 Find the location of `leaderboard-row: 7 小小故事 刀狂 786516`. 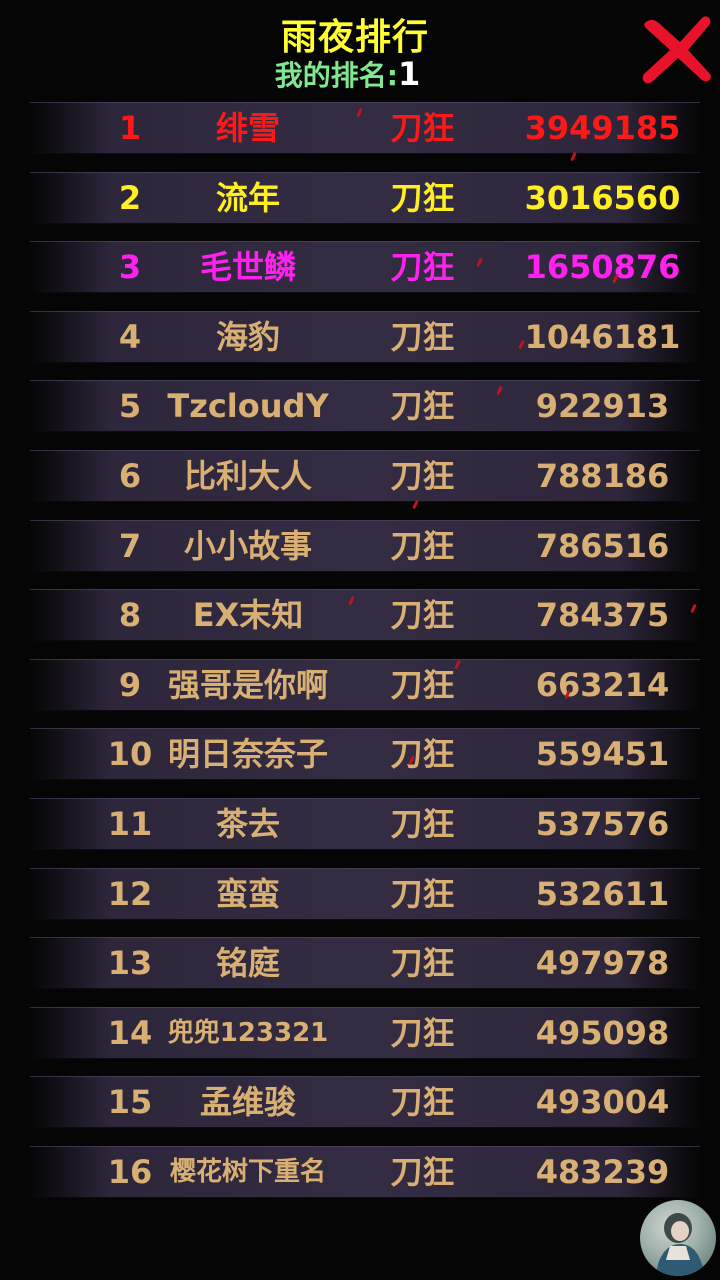

leaderboard-row: 7 小小故事 刀狂 786516 is located at coordinates (365, 545).